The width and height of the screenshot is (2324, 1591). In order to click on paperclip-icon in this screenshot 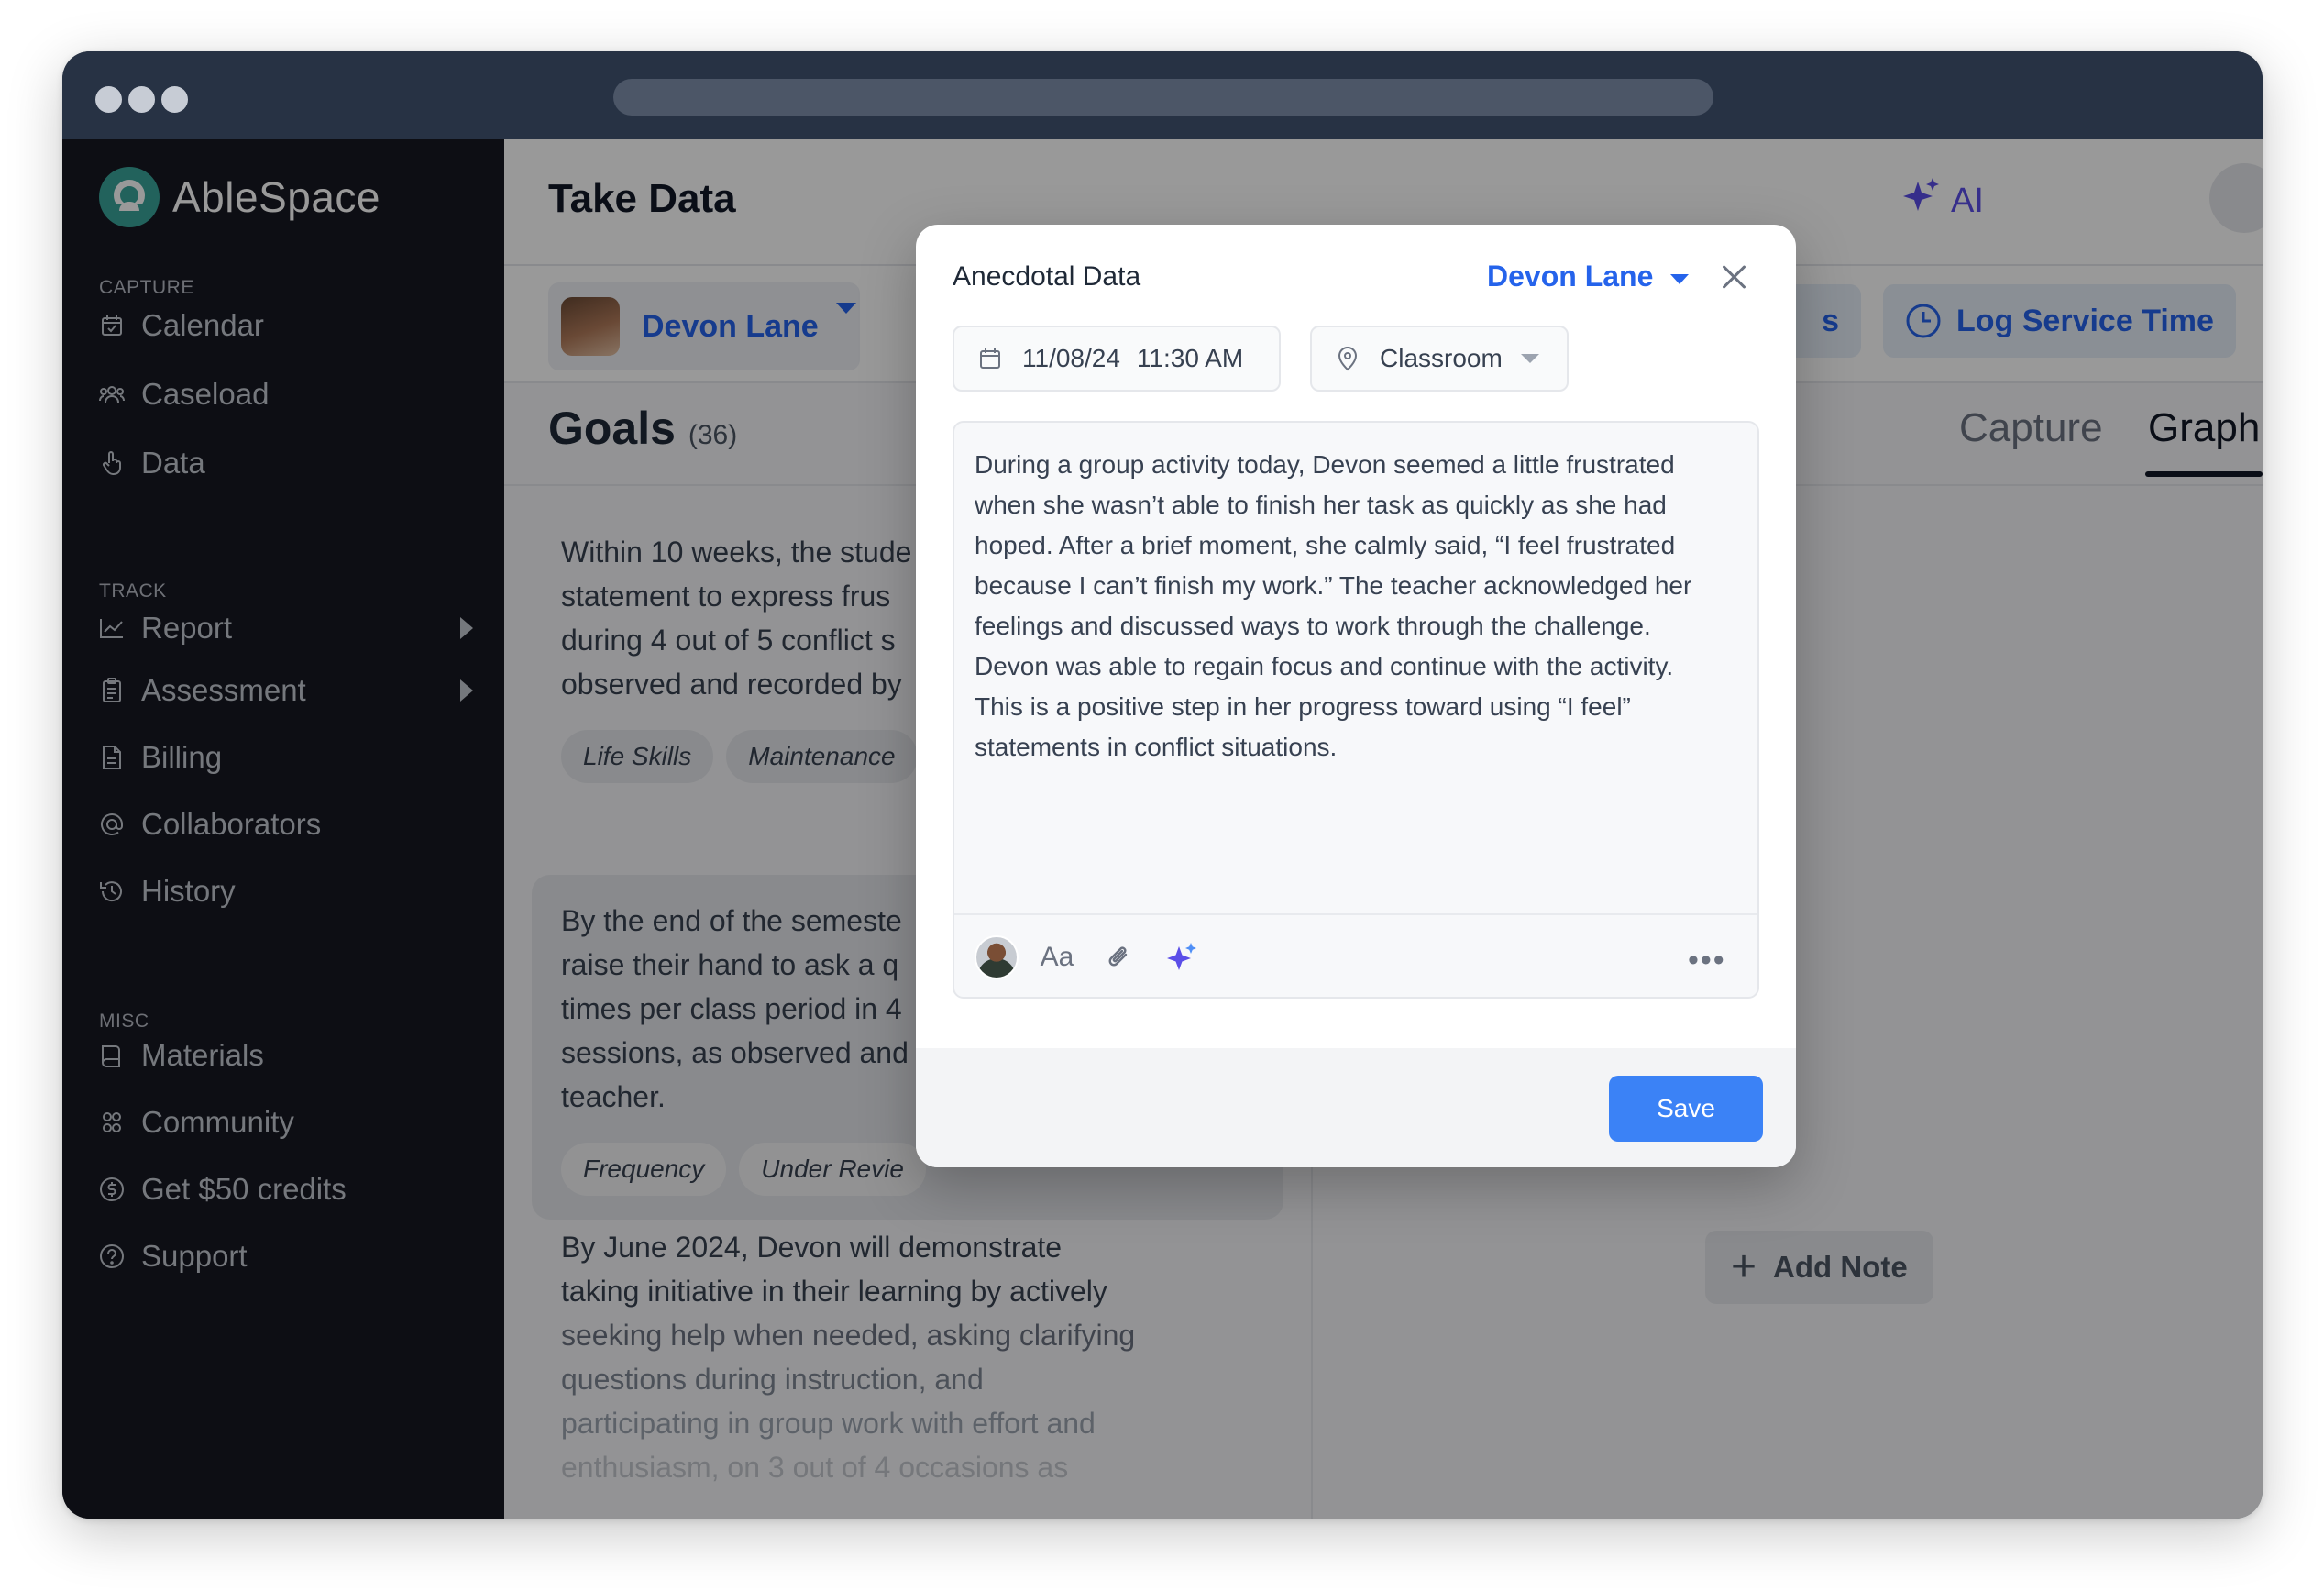, I will do `click(1119, 957)`.